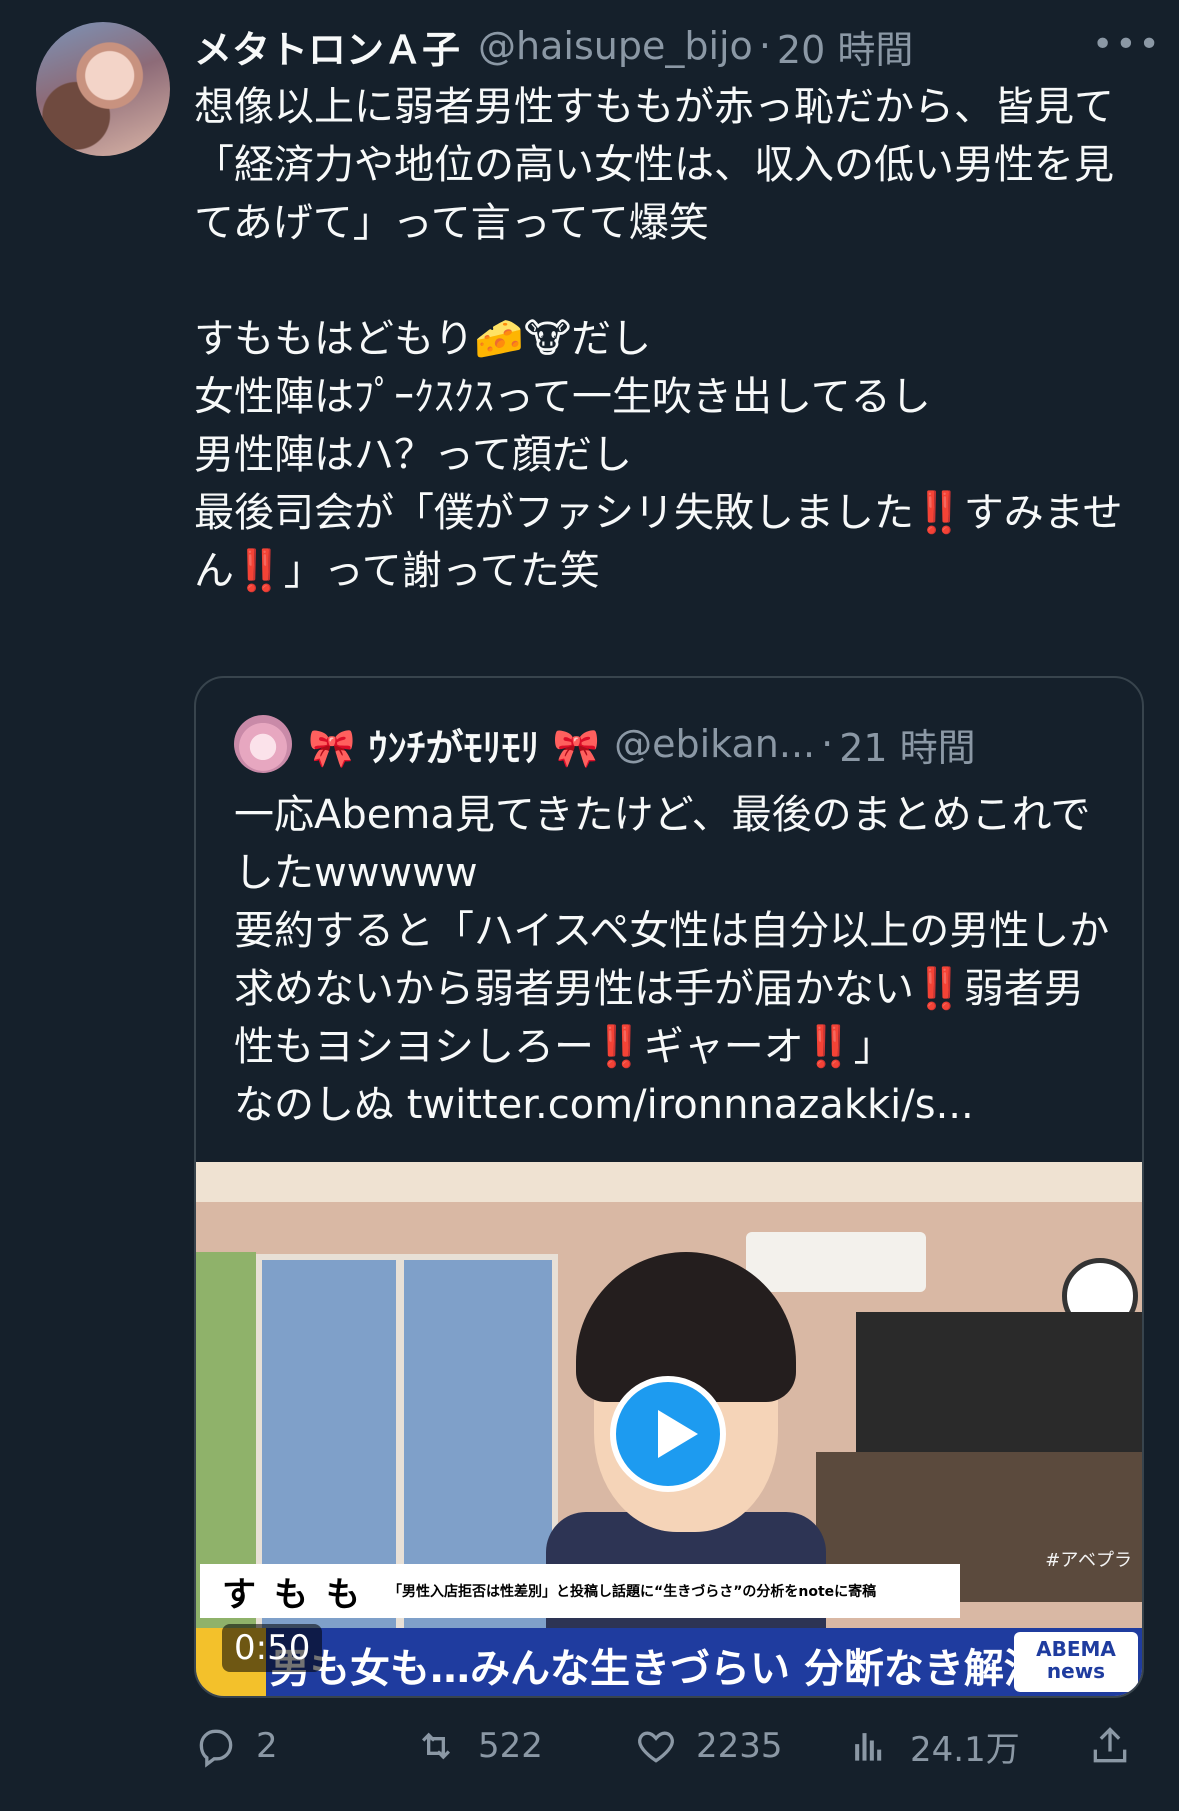 Image resolution: width=1179 pixels, height=1811 pixels. I want to click on author-avatar, so click(103, 89).